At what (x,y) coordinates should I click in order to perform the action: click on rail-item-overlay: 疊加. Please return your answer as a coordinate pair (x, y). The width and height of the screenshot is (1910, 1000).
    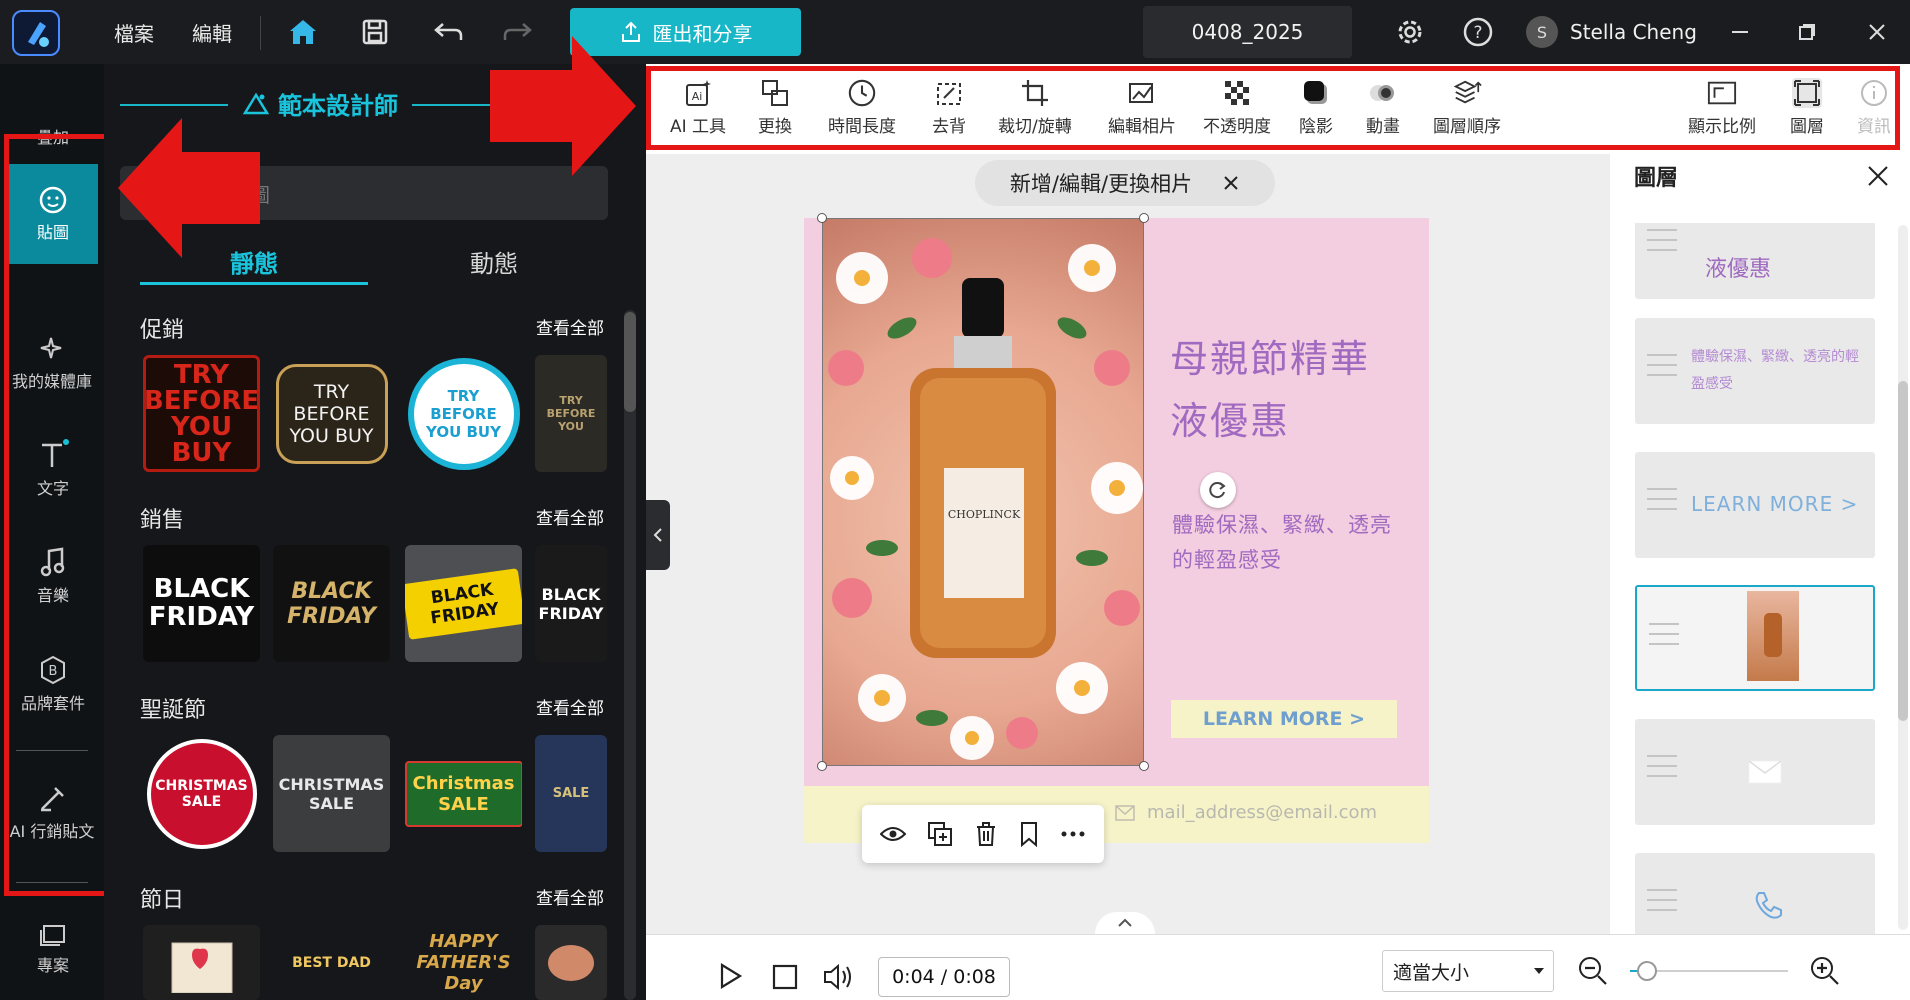
    Looking at the image, I should click on (53, 136).